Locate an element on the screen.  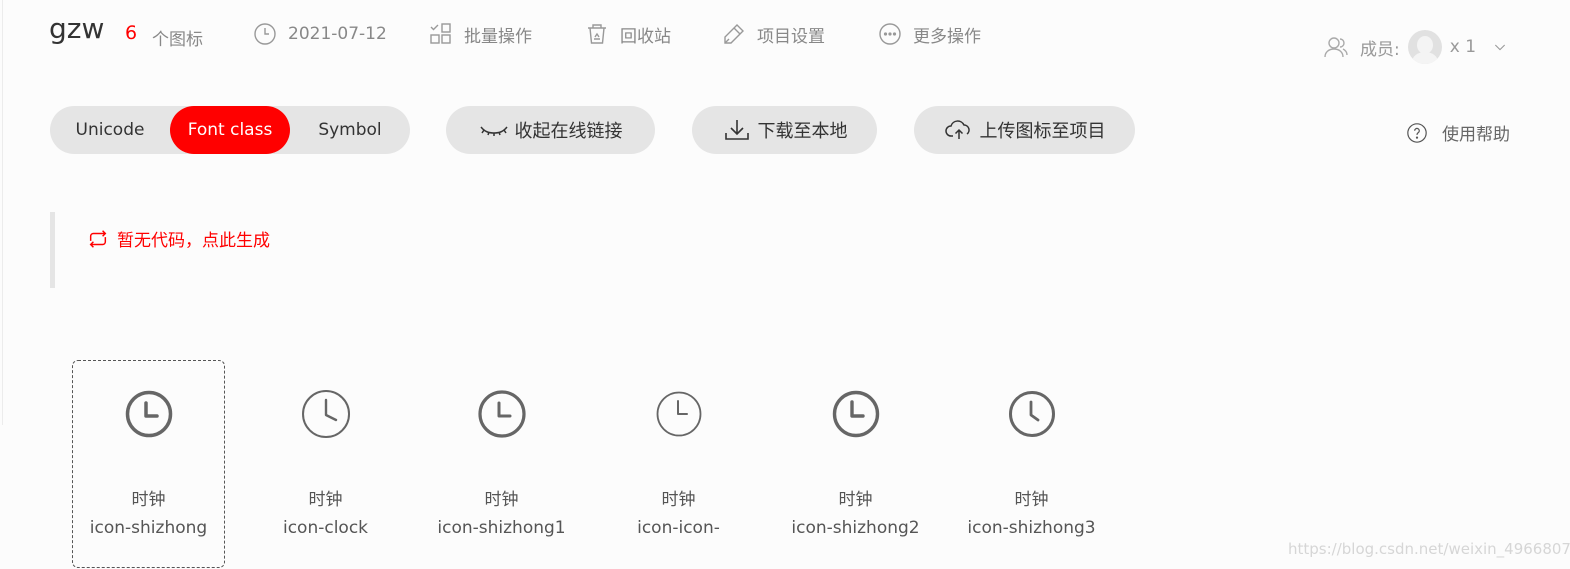
upload-button: 上传图标至项目 is located at coordinates (1024, 130).